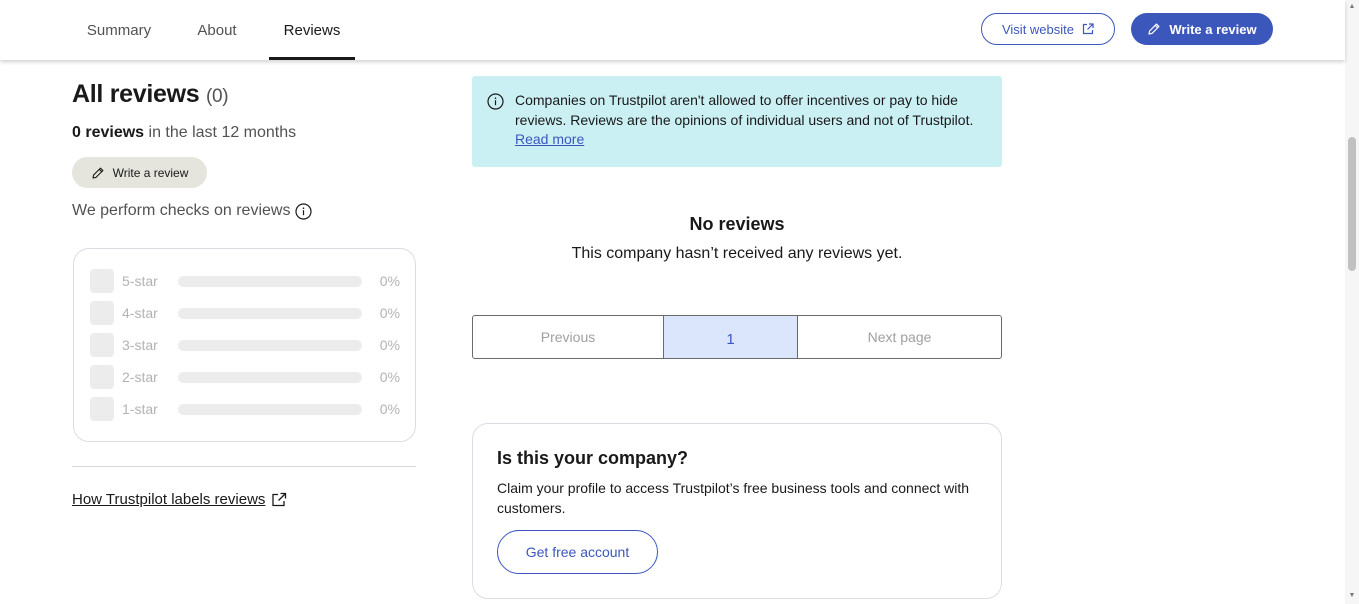 The height and width of the screenshot is (604, 1359). What do you see at coordinates (549, 139) in the screenshot?
I see `read-more-link: Read more` at bounding box center [549, 139].